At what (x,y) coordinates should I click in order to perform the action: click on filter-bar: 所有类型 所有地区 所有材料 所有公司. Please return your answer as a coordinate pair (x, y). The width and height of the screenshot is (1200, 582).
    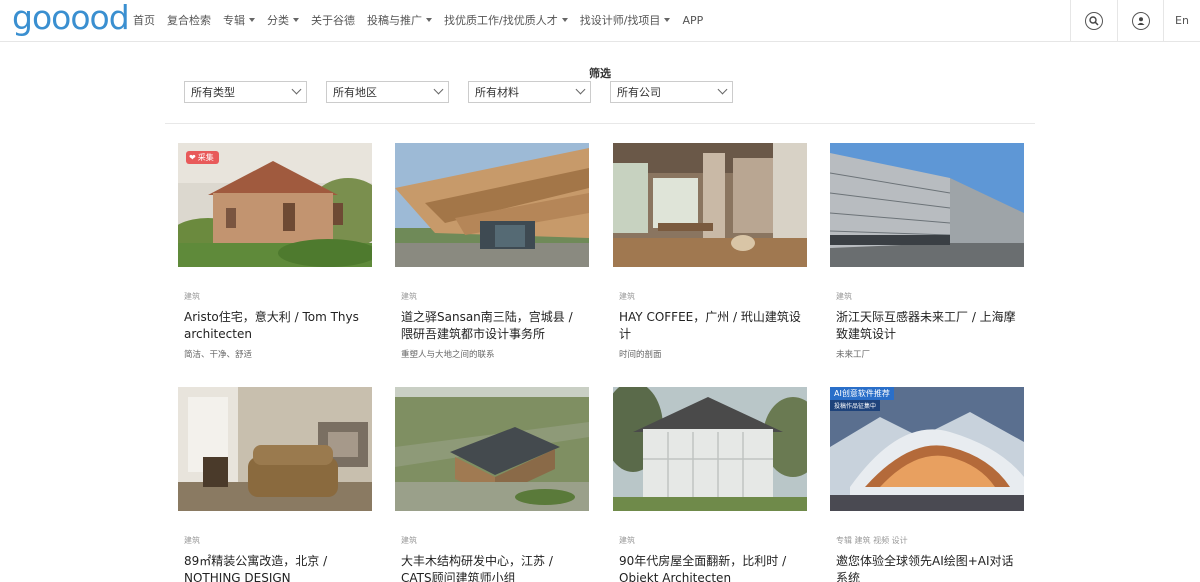
    Looking at the image, I should click on (468, 92).